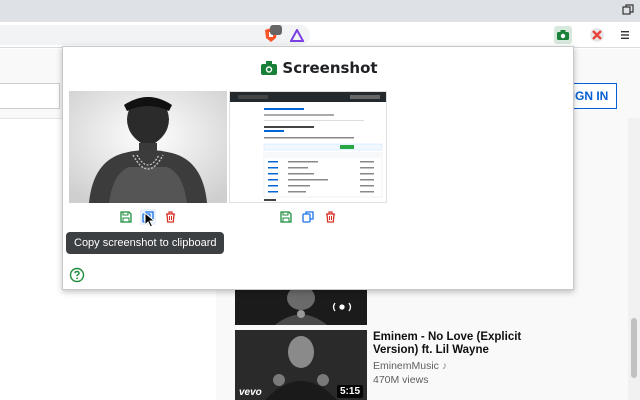 Image resolution: width=640 pixels, height=400 pixels. Describe the element at coordinates (269, 68) in the screenshot. I see `camera-icon` at that location.